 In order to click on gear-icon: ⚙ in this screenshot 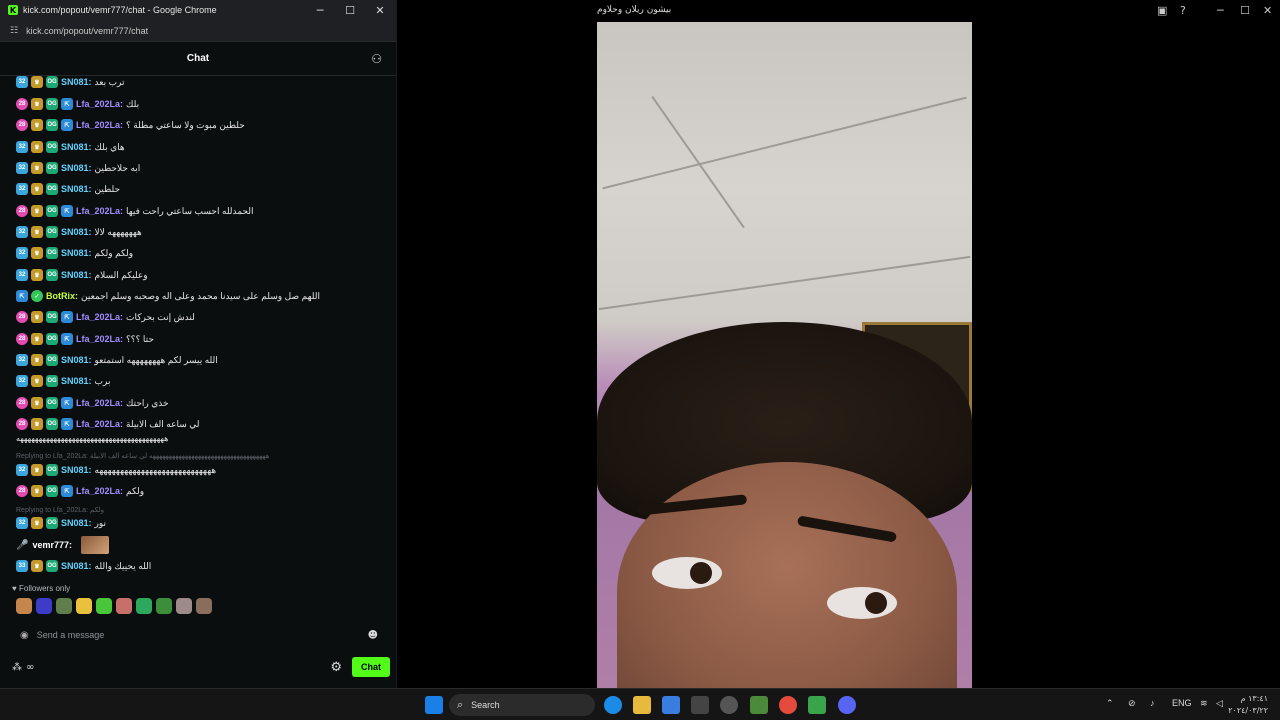, I will do `click(336, 667)`.